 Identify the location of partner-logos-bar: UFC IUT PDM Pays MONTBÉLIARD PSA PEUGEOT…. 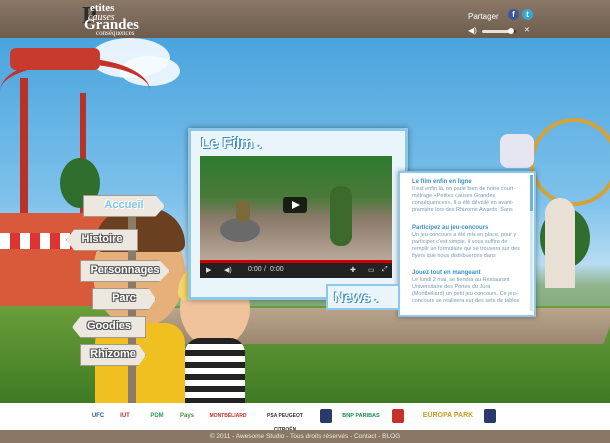
(305, 418).